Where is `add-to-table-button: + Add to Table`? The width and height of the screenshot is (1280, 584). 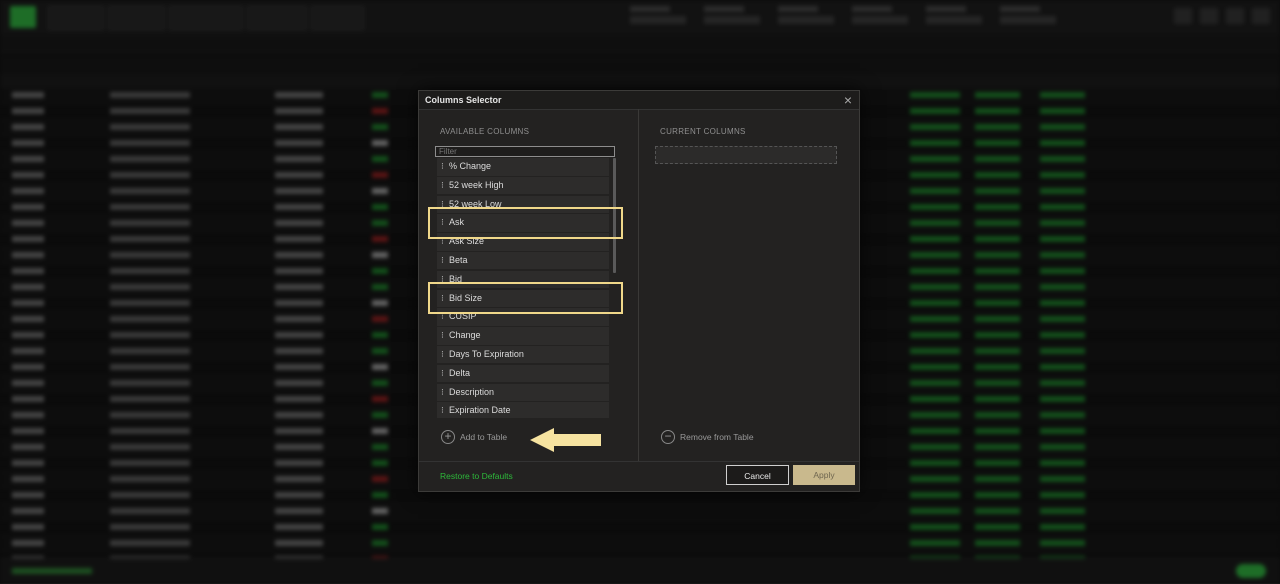
add-to-table-button: + Add to Table is located at coordinates (474, 437).